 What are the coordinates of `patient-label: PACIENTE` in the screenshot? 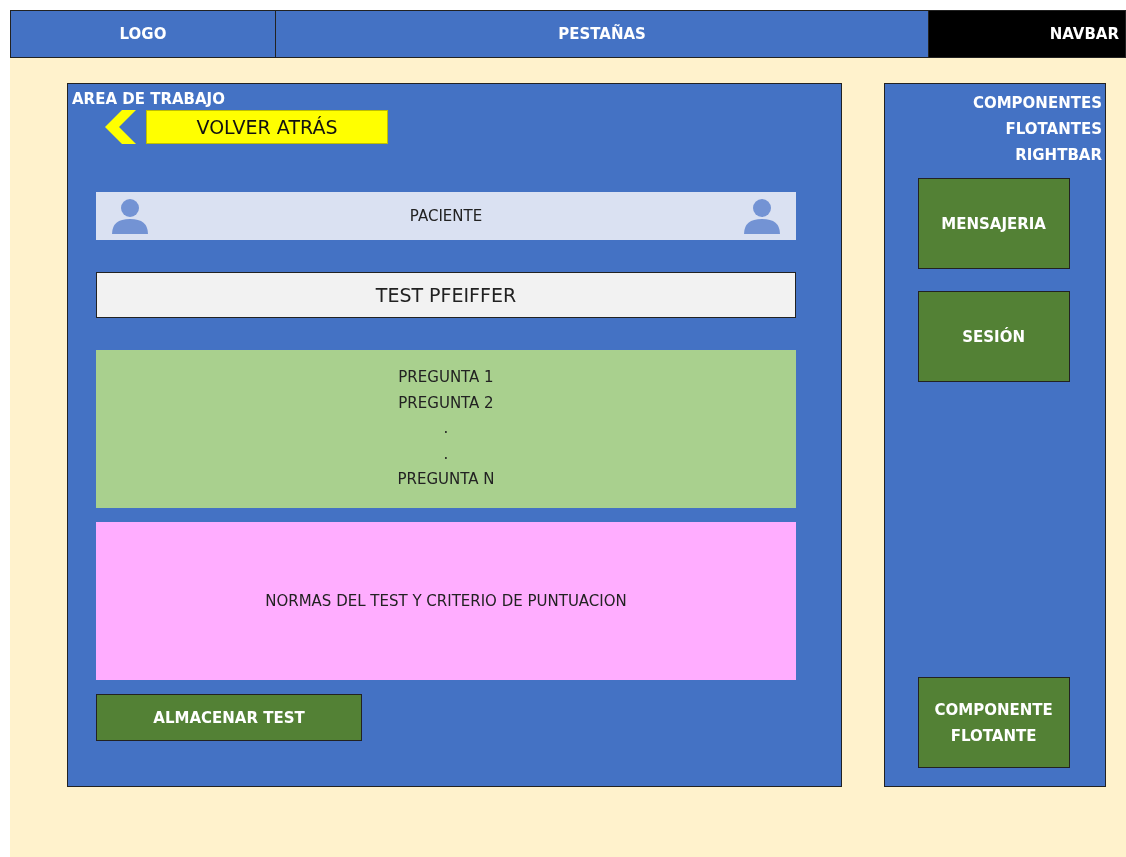 It's located at (446, 216).